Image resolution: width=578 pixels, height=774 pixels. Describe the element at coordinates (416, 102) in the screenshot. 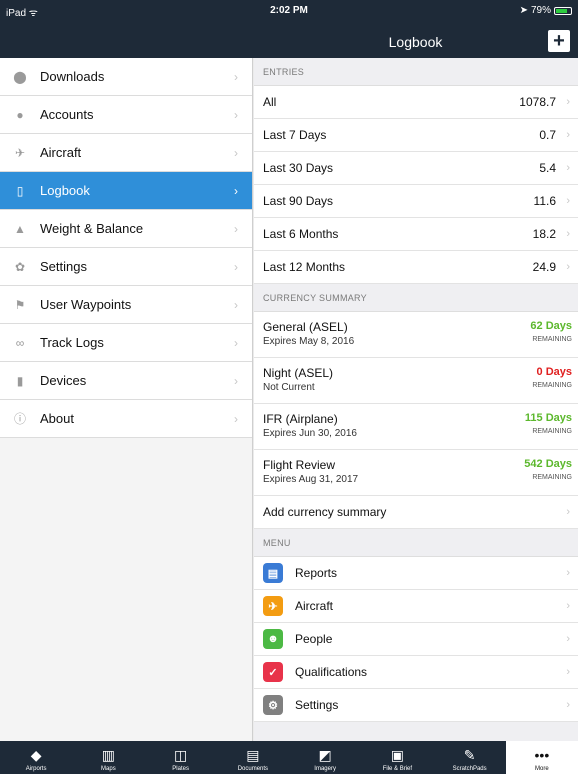

I see `entry-row-all: All 1078.7 ›` at that location.